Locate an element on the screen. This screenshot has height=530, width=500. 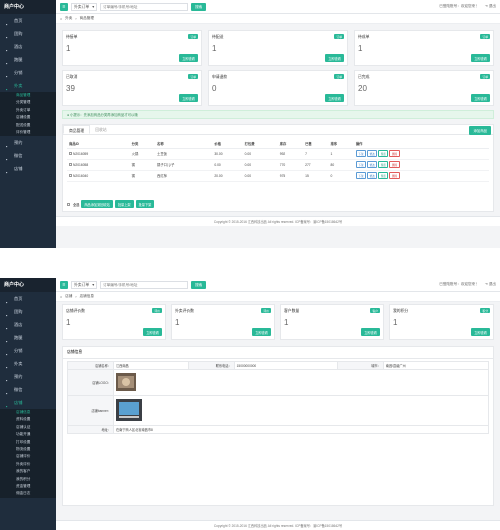
sidebar-subitem: 佣金日志 is located at coordinates (28, 493).